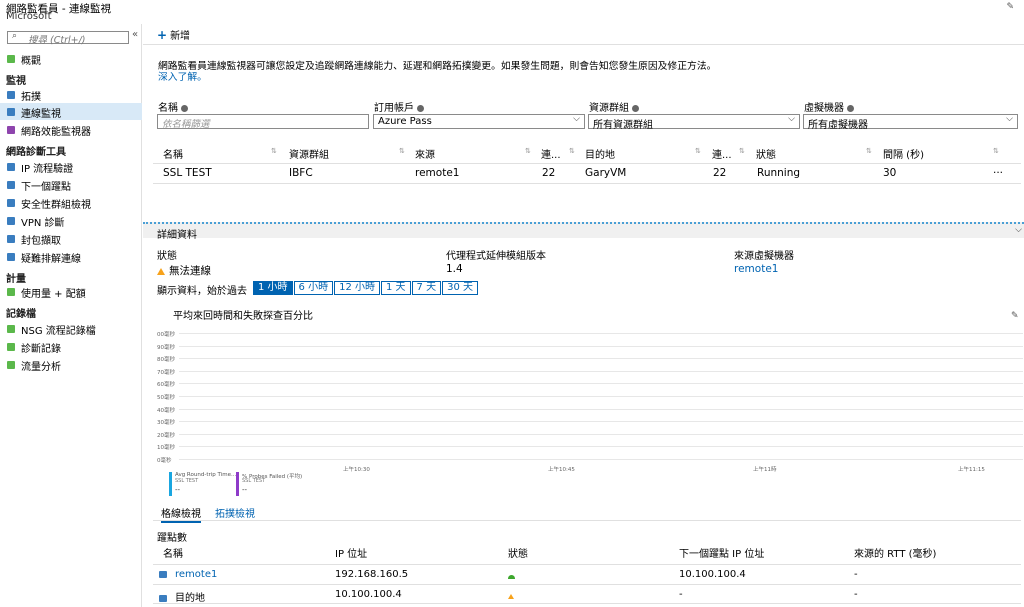 The width and height of the screenshot is (1024, 607). Describe the element at coordinates (71, 58) in the screenshot. I see `sidebar-item: 概觀` at that location.